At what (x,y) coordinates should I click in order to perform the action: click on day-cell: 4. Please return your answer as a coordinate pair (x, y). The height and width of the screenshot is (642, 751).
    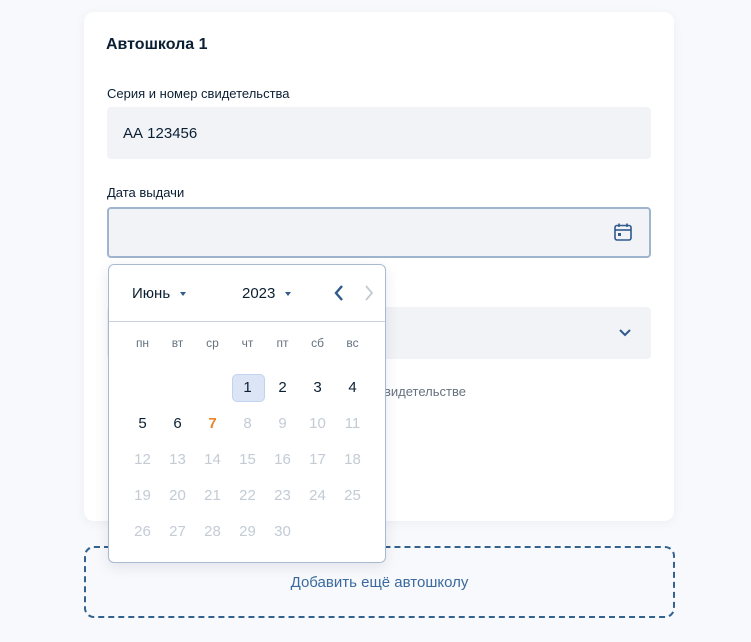
    Looking at the image, I should click on (352, 387).